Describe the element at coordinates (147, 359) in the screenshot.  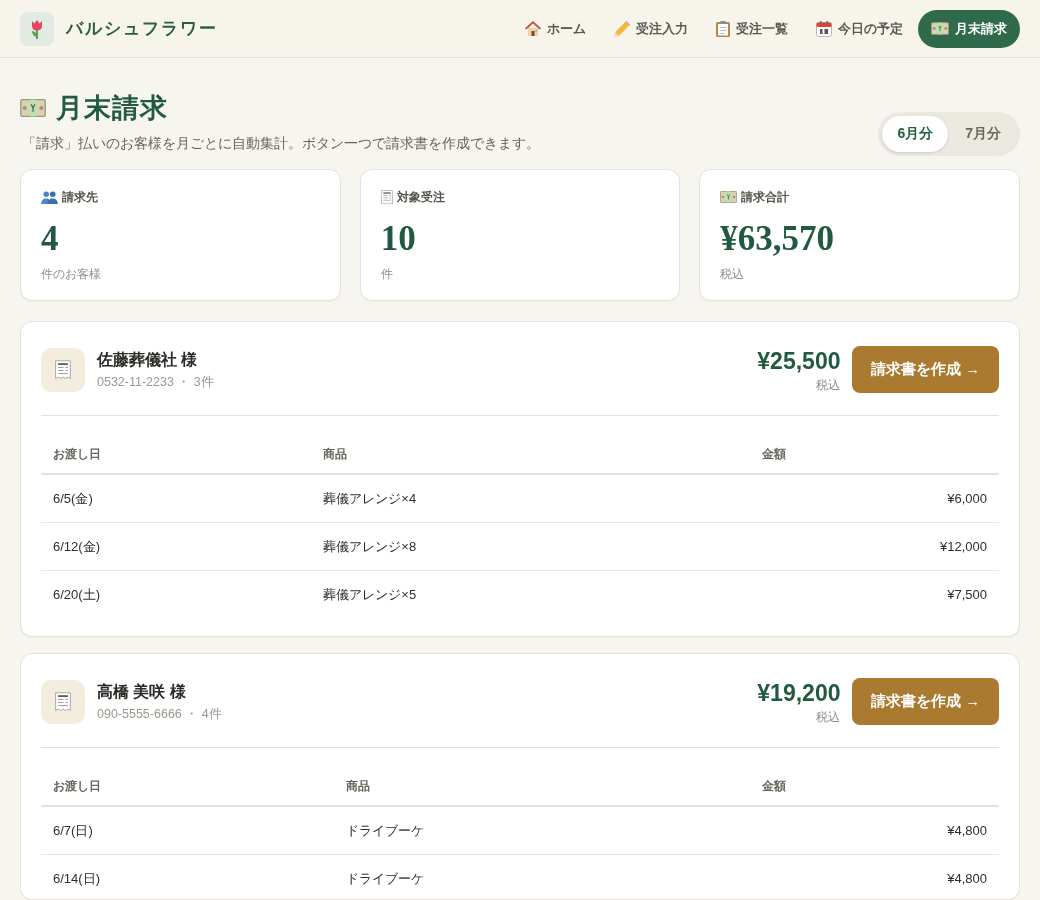
I see `customer-name: 佐藤葬儀社 様` at that location.